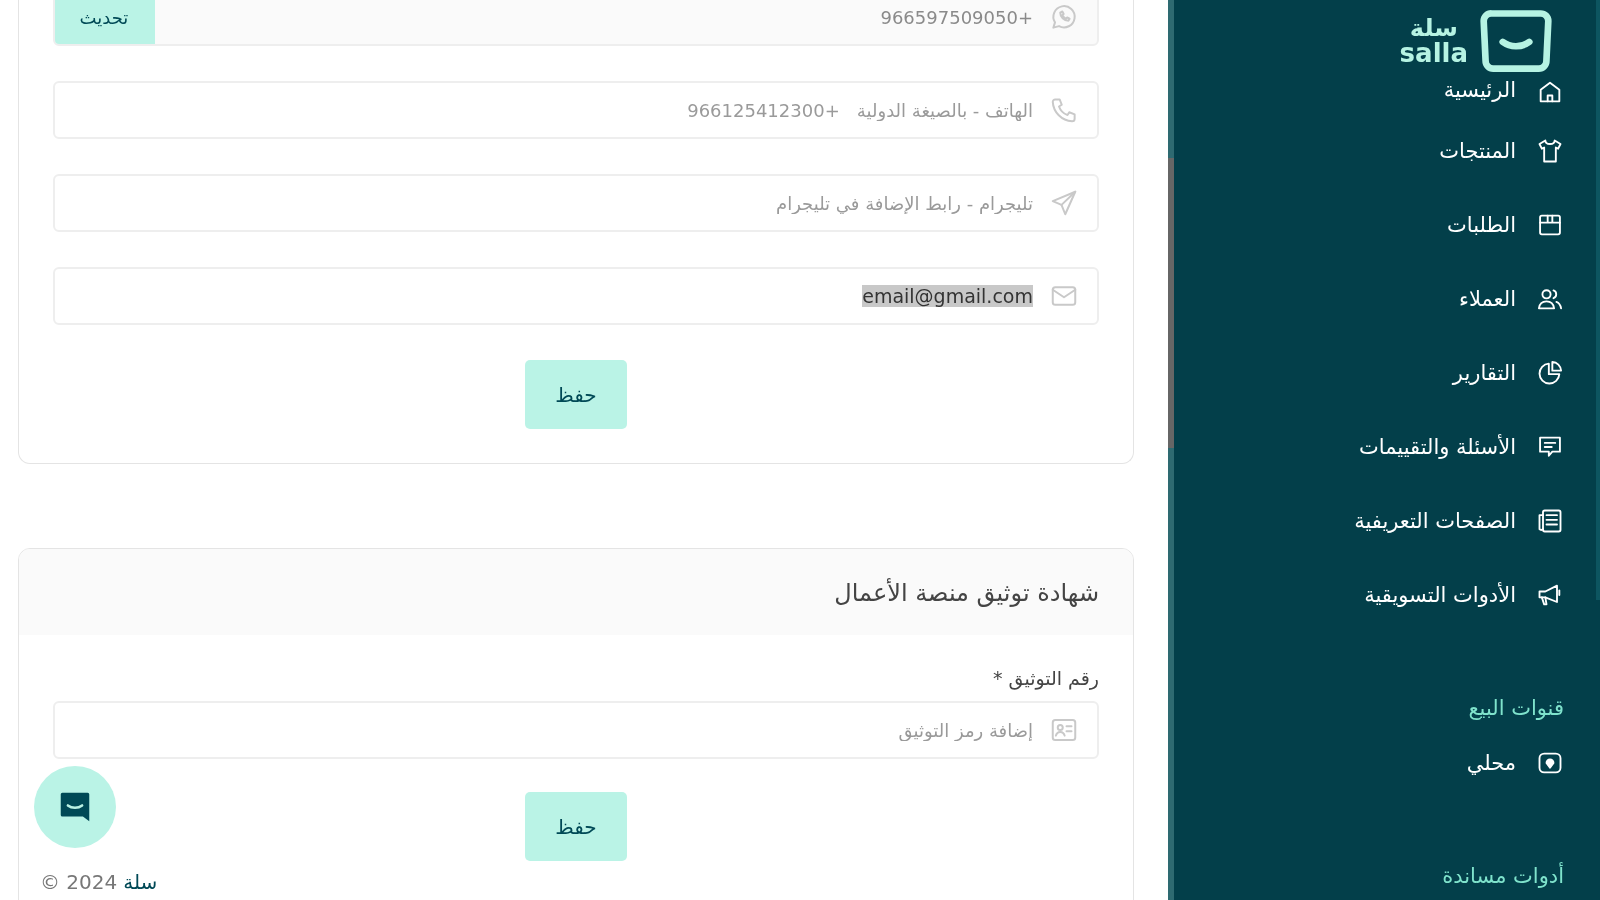 The width and height of the screenshot is (1600, 900). Describe the element at coordinates (1433, 28) in the screenshot. I see `logo-text: سلة` at that location.